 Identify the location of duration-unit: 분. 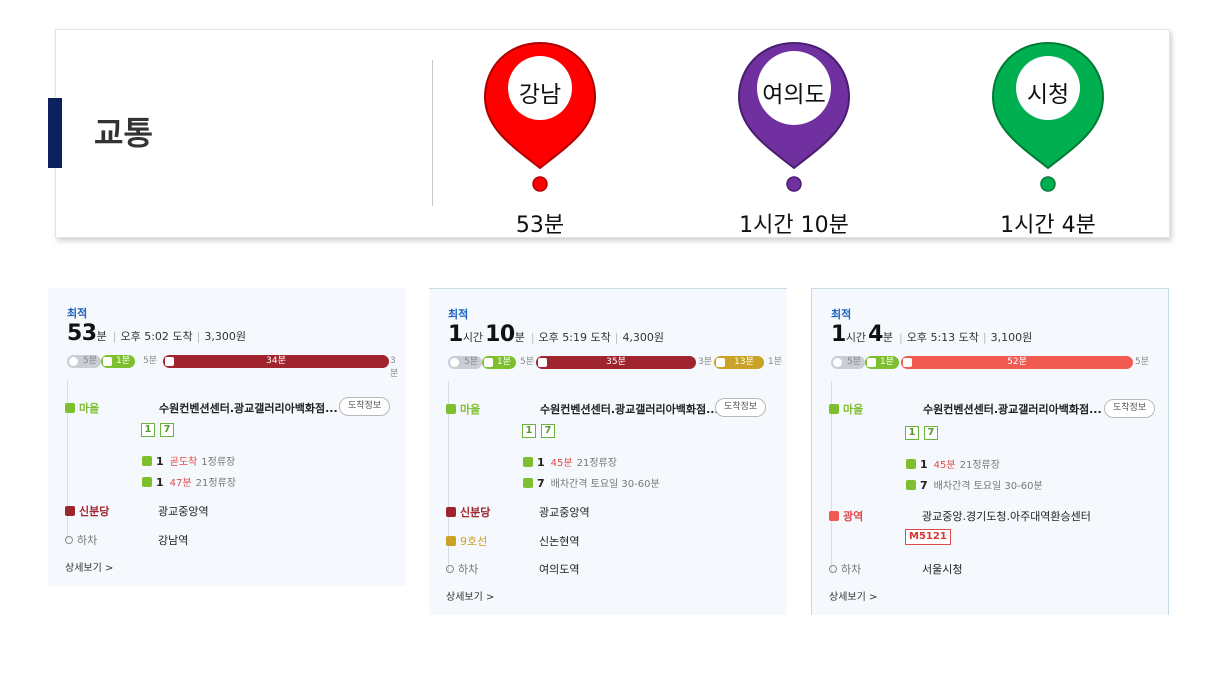
(101, 336).